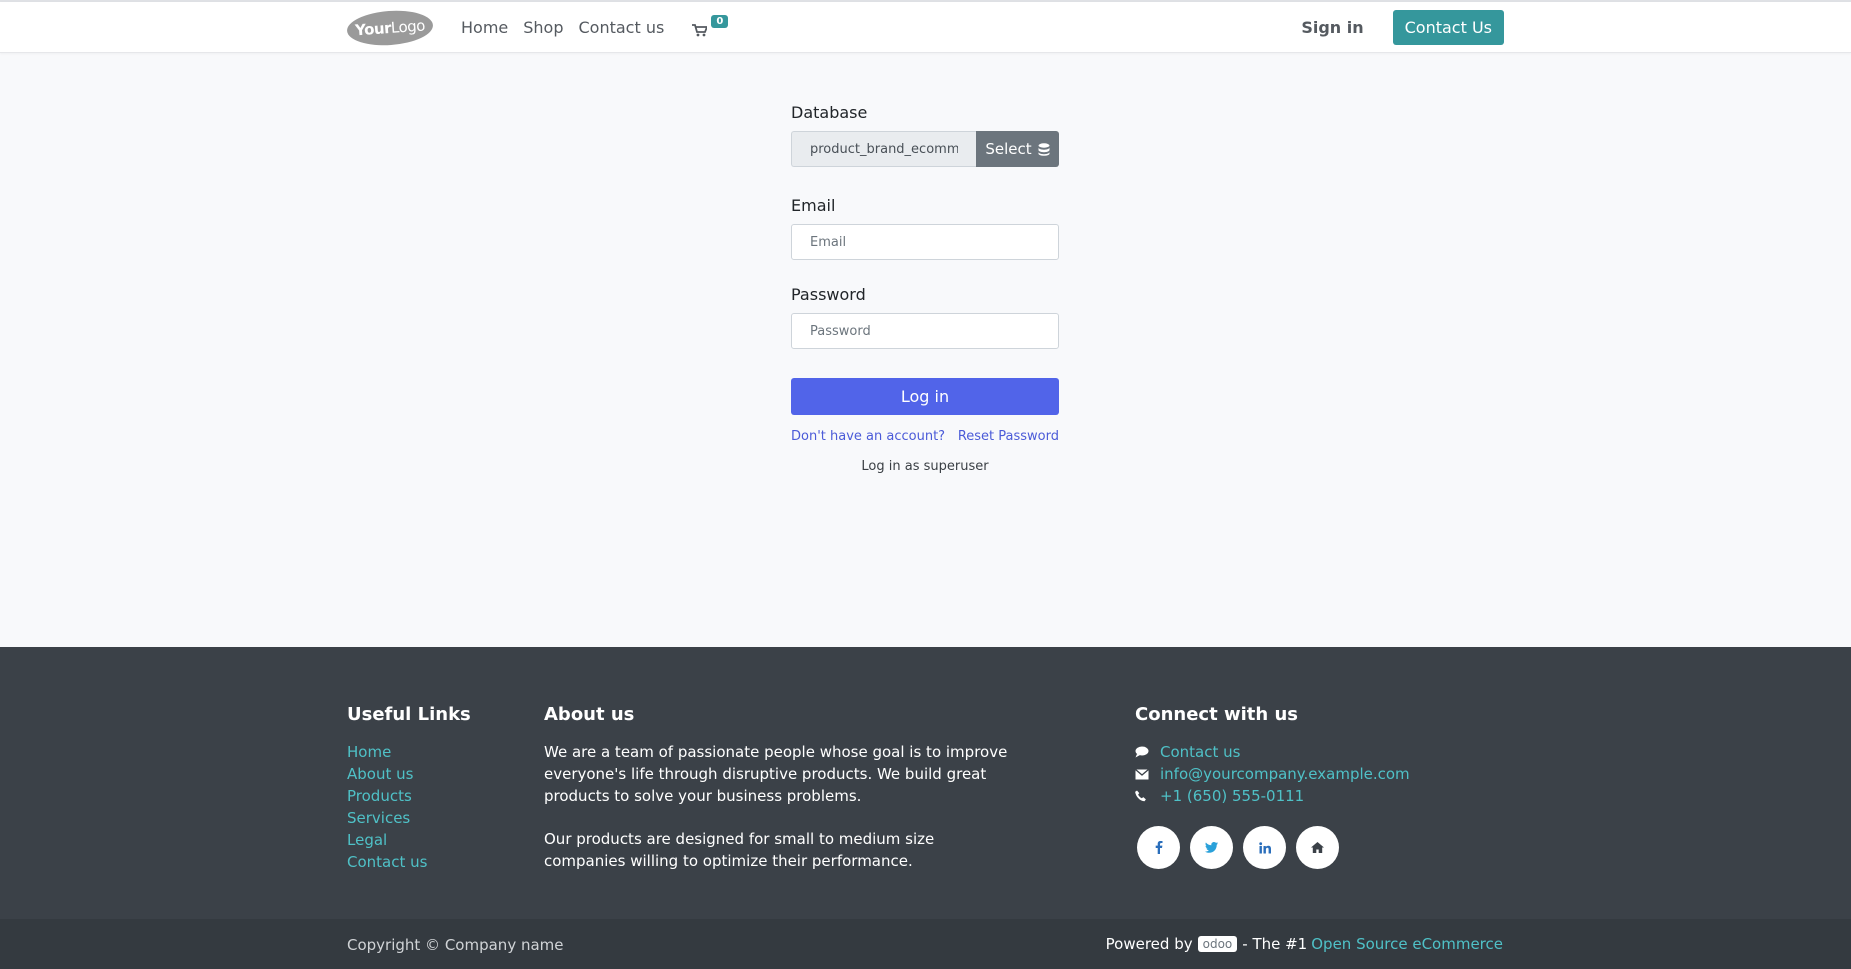 The width and height of the screenshot is (1851, 969). What do you see at coordinates (925, 396) in the screenshot?
I see `log-in-button: Log in` at bounding box center [925, 396].